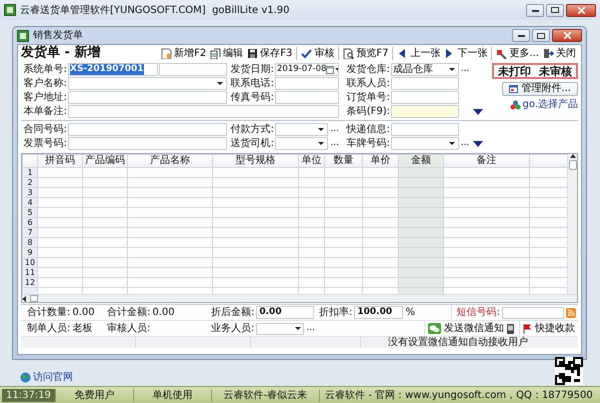 Image resolution: width=600 pixels, height=403 pixels. Describe the element at coordinates (421, 161) in the screenshot. I see `column-header: 金额` at that location.